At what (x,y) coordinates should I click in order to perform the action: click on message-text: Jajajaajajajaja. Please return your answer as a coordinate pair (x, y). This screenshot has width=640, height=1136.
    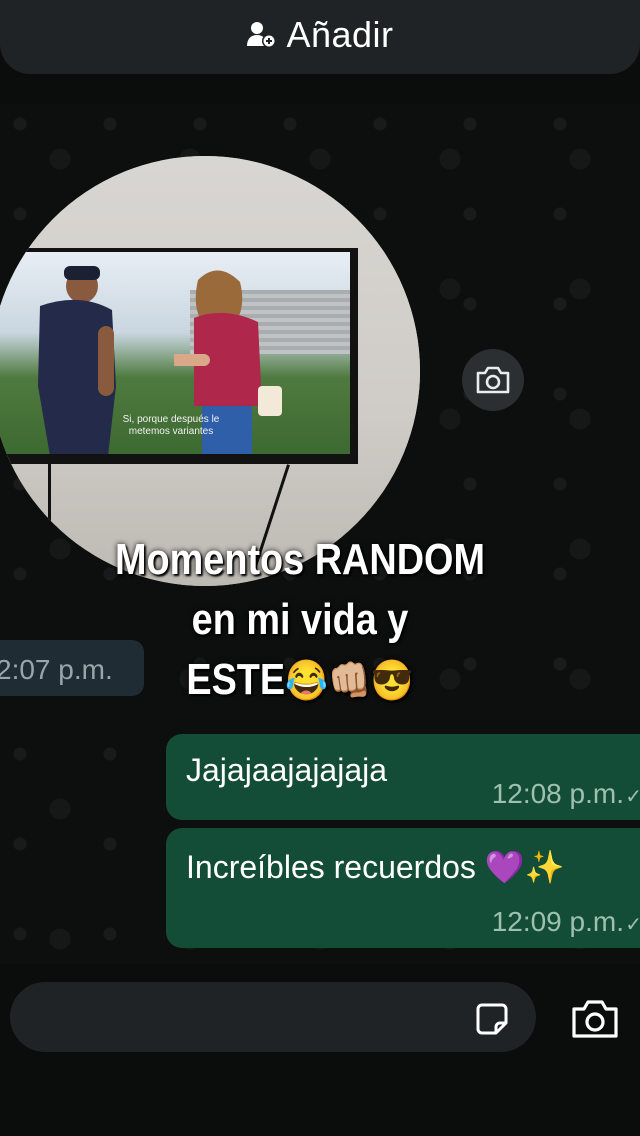
    Looking at the image, I should click on (287, 770).